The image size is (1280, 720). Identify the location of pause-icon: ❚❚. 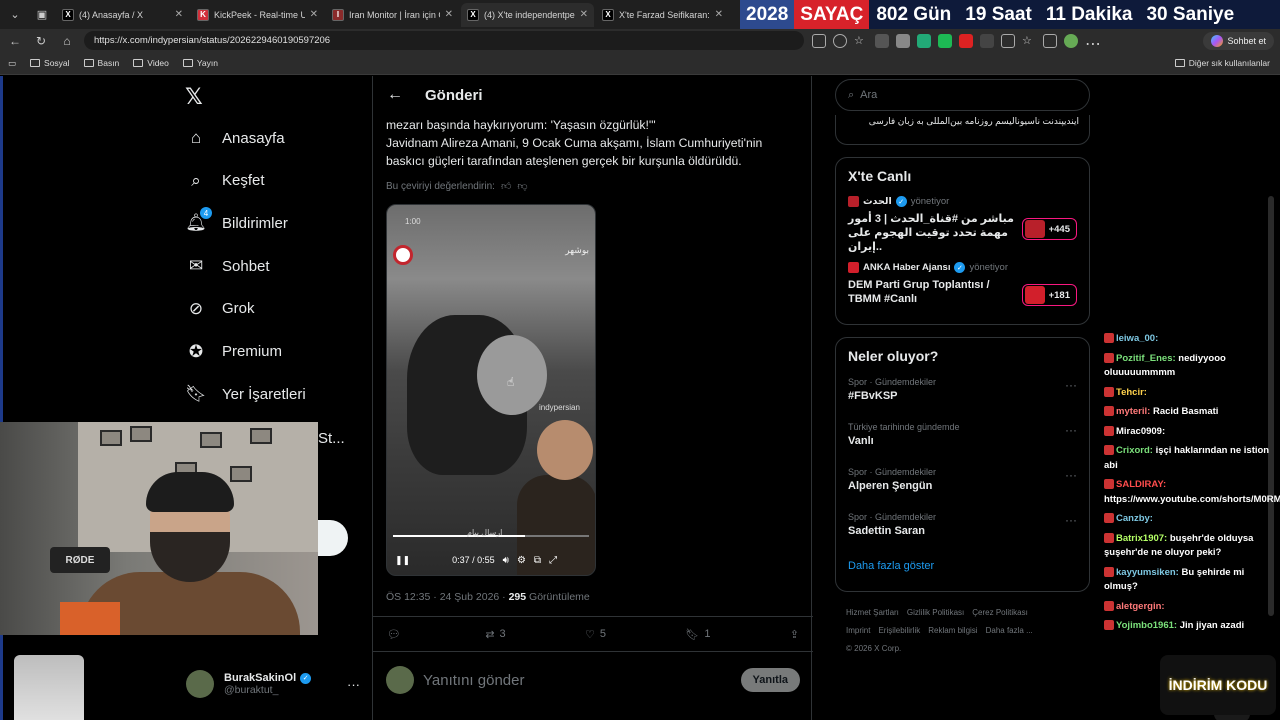
(402, 560).